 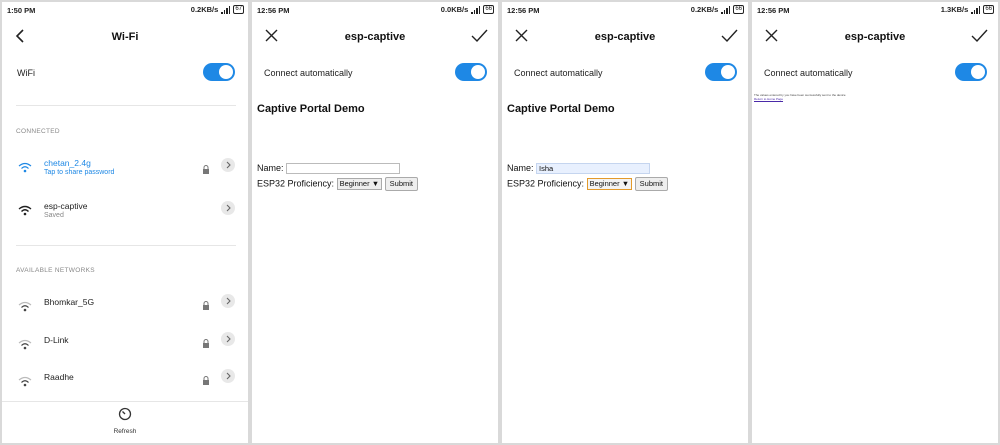 I want to click on network-name: chetan_2.4g, so click(x=67, y=163).